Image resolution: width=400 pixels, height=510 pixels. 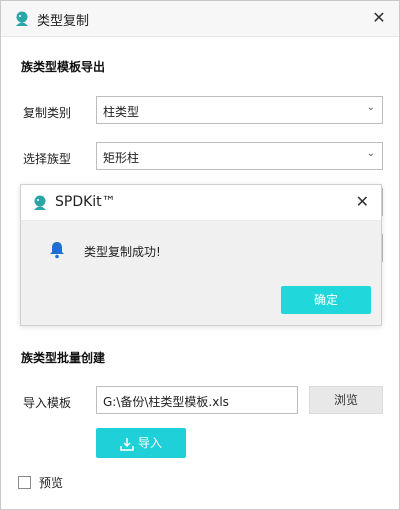 What do you see at coordinates (201, 203) in the screenshot?
I see `dialog-title-bar: SPDKit™ ✕` at bounding box center [201, 203].